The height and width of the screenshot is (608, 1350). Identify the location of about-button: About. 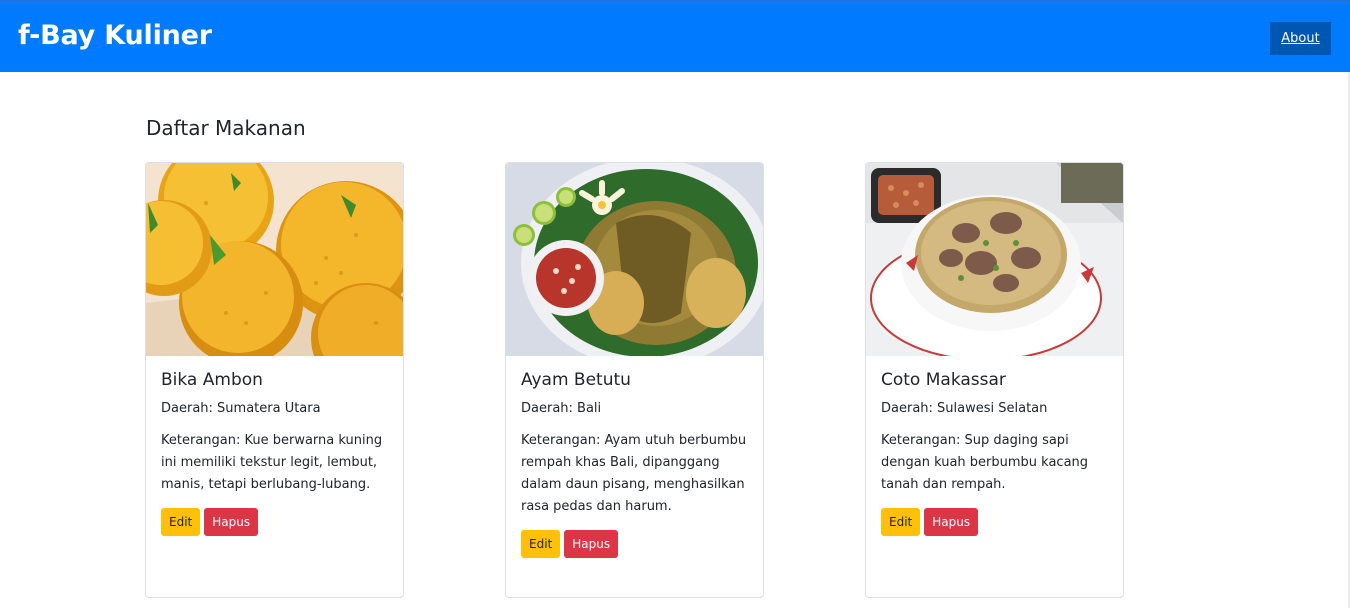
(1300, 38).